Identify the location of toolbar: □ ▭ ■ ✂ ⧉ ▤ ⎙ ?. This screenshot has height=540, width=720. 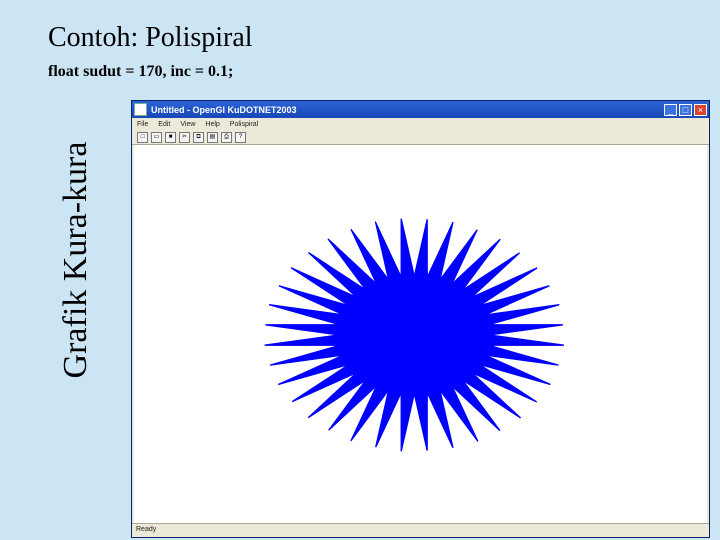
(420, 137).